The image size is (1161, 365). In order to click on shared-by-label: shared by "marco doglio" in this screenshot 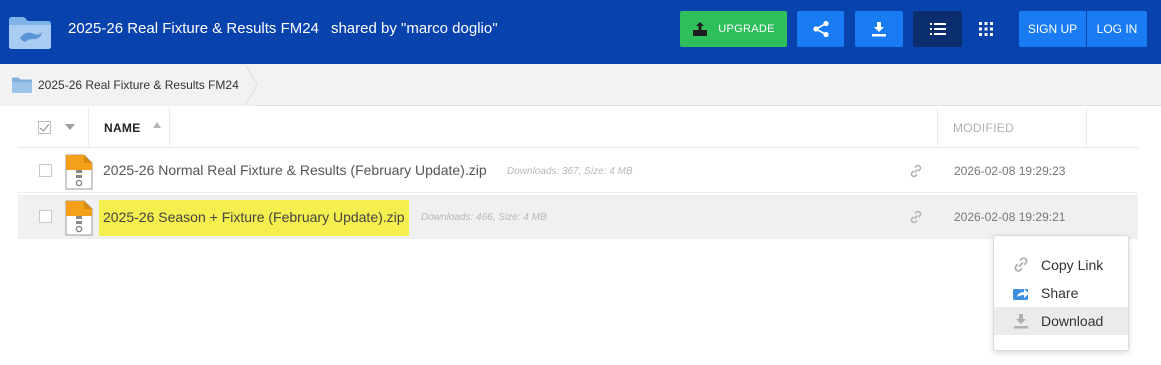, I will do `click(414, 28)`.